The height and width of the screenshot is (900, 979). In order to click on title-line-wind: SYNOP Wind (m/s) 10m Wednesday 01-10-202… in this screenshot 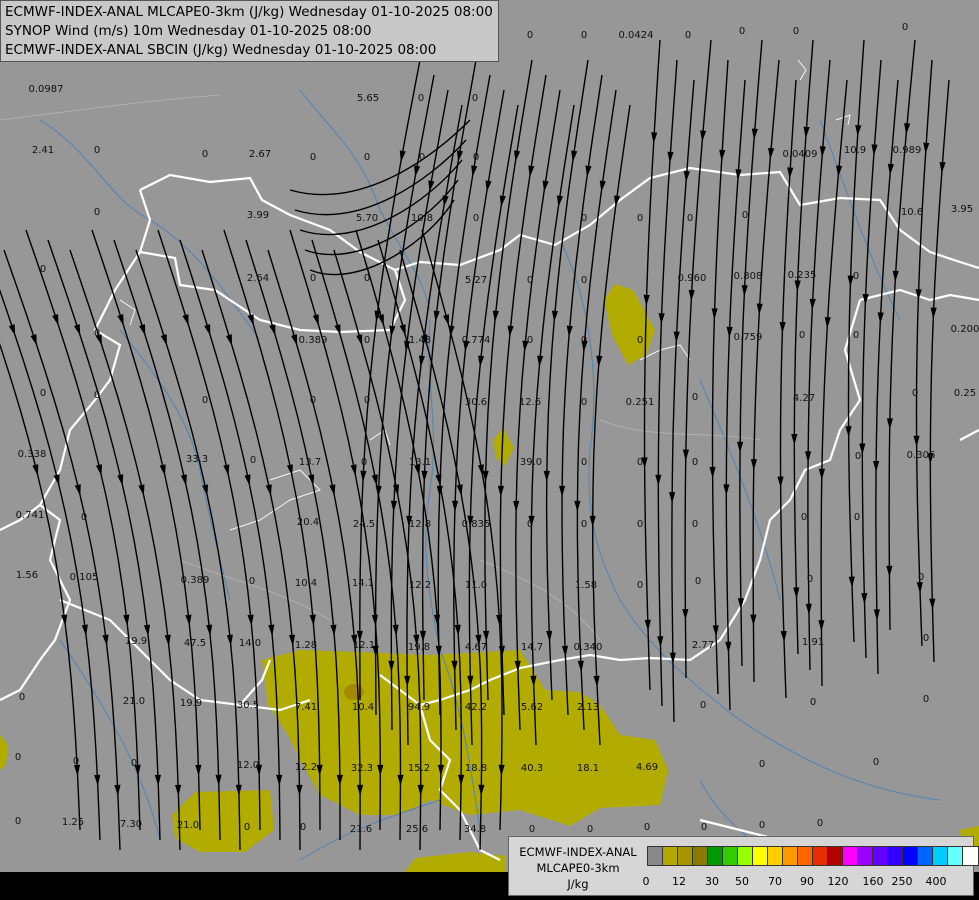, I will do `click(188, 31)`.